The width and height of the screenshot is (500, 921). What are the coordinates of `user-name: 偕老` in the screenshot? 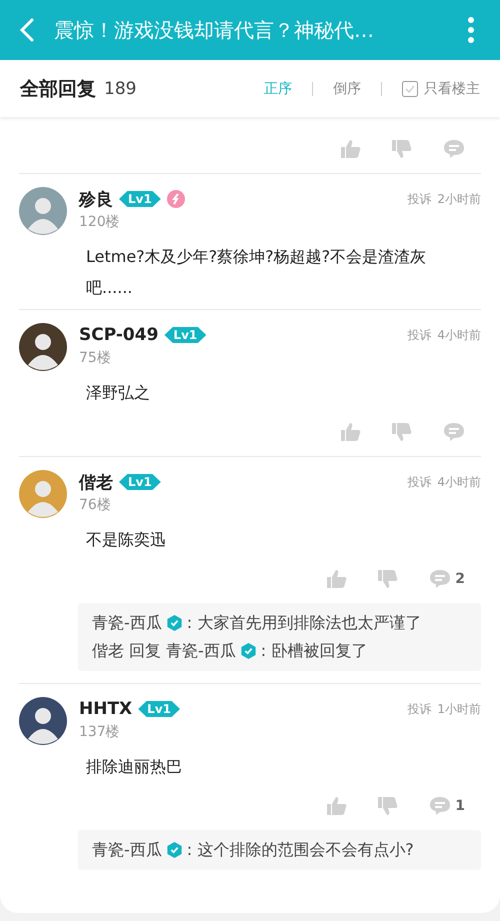 It's located at (96, 482).